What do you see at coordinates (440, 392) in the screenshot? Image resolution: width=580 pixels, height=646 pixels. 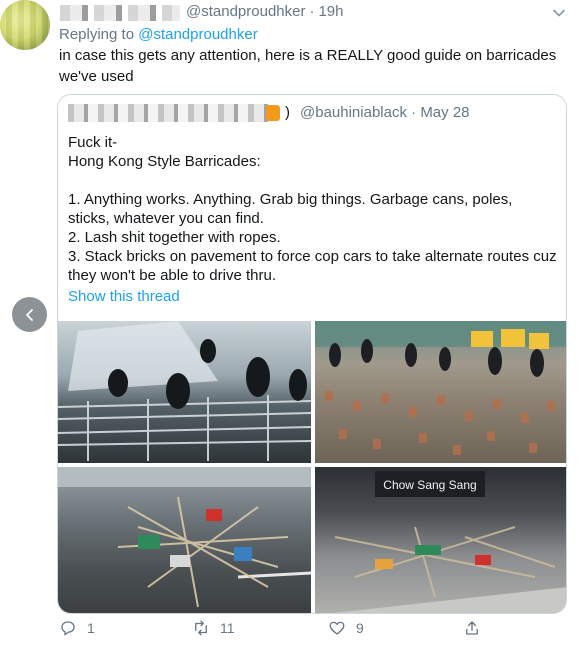 I see `photo-bricks-on-road` at bounding box center [440, 392].